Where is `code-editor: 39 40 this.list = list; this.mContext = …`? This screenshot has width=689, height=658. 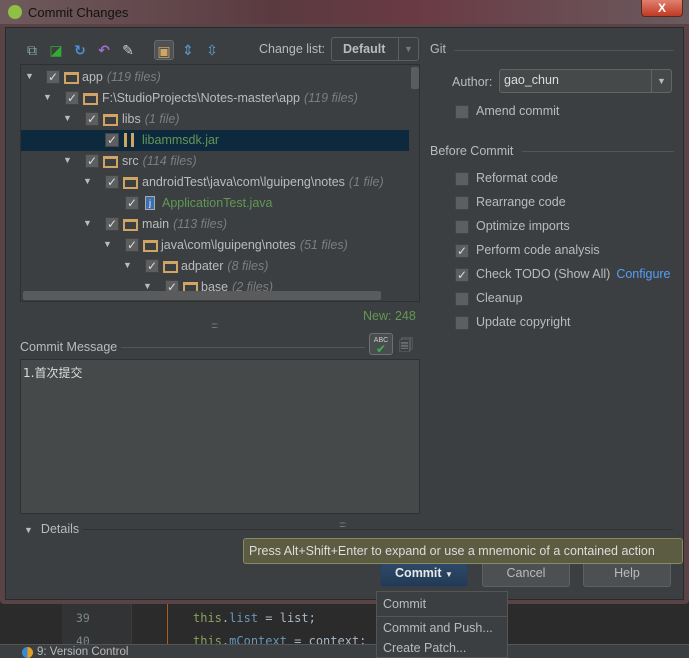 code-editor: 39 40 this.list = list; this.mContext = … is located at coordinates (344, 626).